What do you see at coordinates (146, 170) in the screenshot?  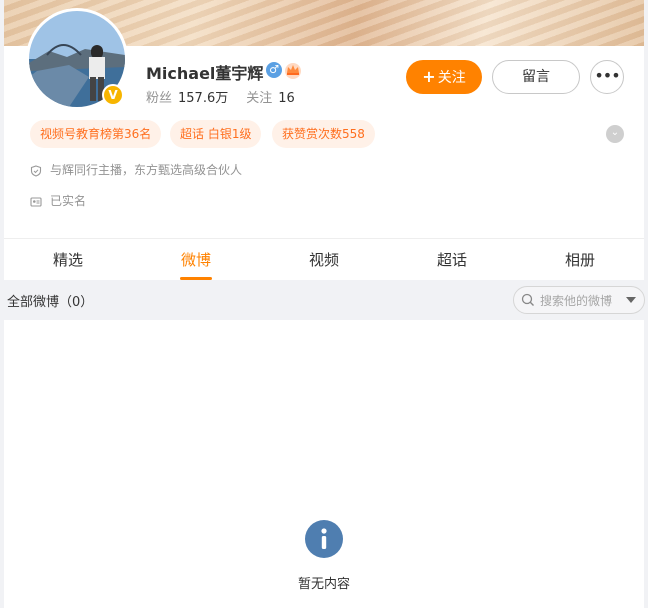 I see `description-text: 与辉同行主播，东方甄选高级合伙人` at bounding box center [146, 170].